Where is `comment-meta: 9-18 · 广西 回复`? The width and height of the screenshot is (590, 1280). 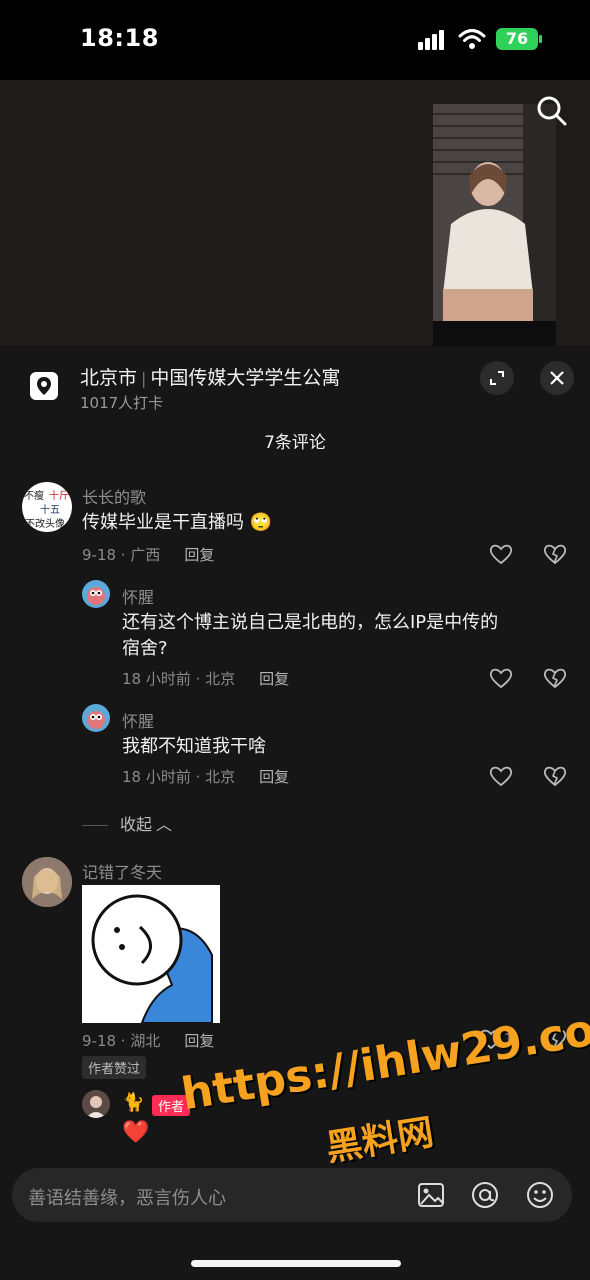
comment-meta: 9-18 · 广西 回复 is located at coordinates (148, 554).